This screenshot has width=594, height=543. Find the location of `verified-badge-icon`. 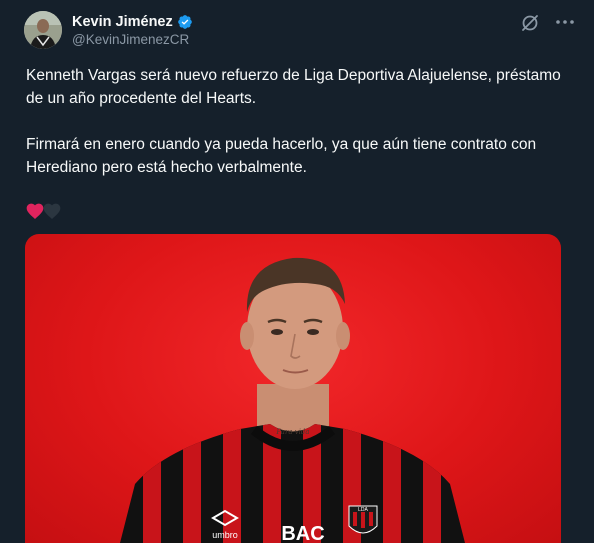

verified-badge-icon is located at coordinates (185, 22).